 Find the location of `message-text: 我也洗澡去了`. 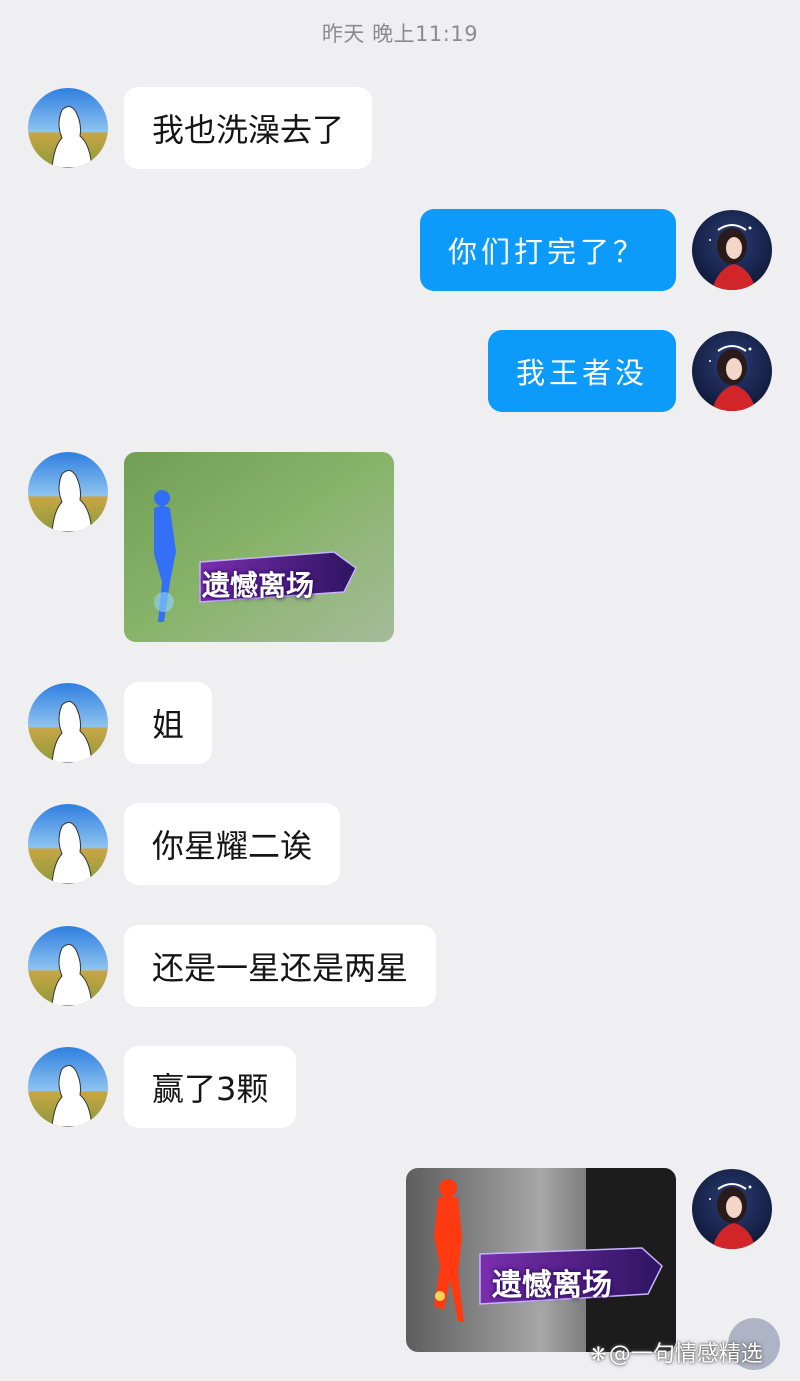

message-text: 我也洗澡去了 is located at coordinates (248, 130).